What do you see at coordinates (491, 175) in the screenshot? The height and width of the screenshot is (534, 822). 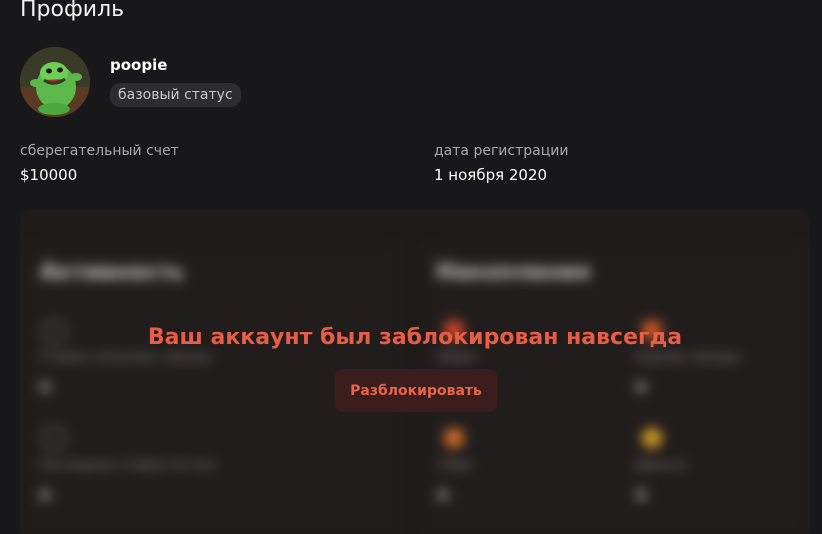 I see `registration-value: 1 ноября 2020` at bounding box center [491, 175].